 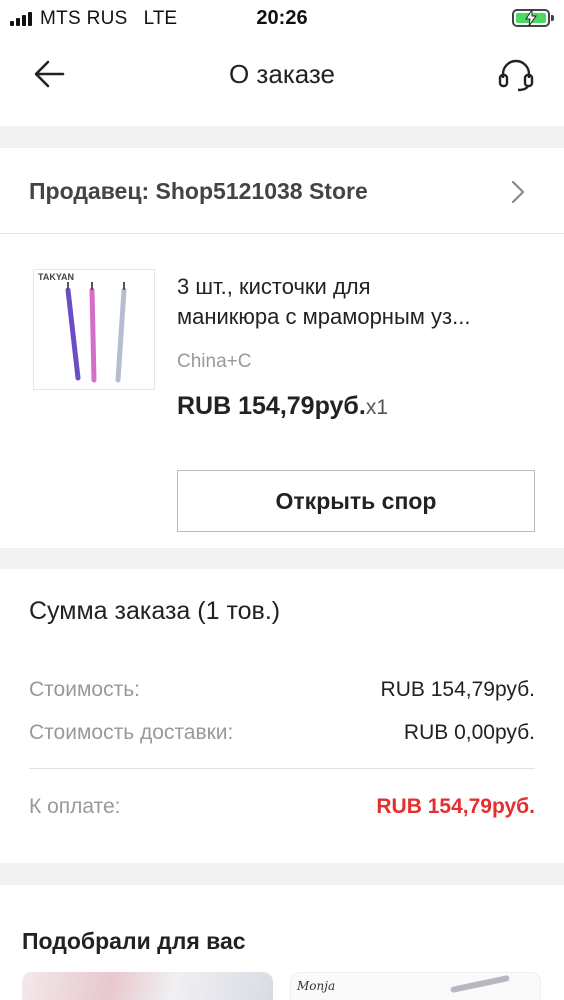 I want to click on nail-brush-picture, so click(x=96, y=332).